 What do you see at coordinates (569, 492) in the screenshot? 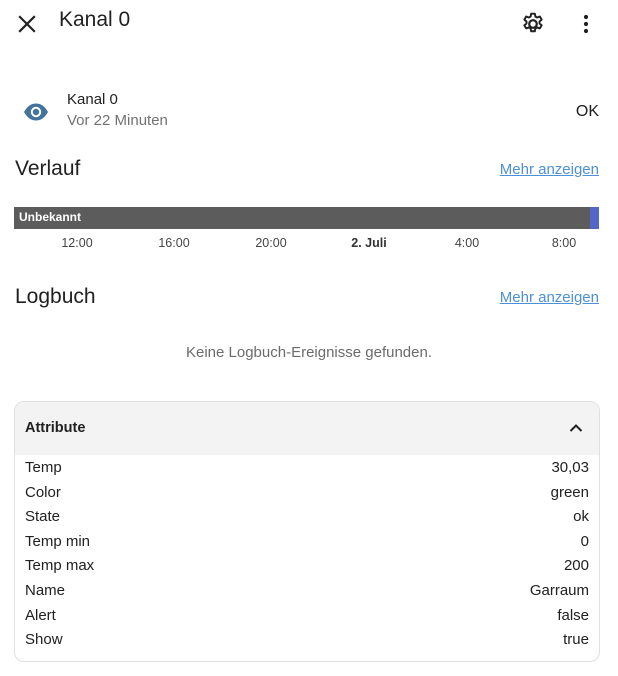
I see `attribute-value: green` at bounding box center [569, 492].